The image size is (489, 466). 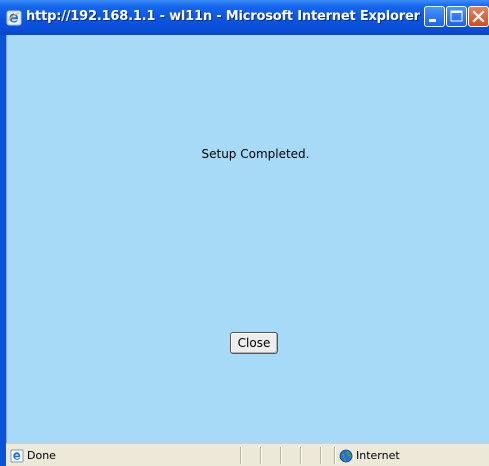 What do you see at coordinates (14, 18) in the screenshot?
I see `ie-icon` at bounding box center [14, 18].